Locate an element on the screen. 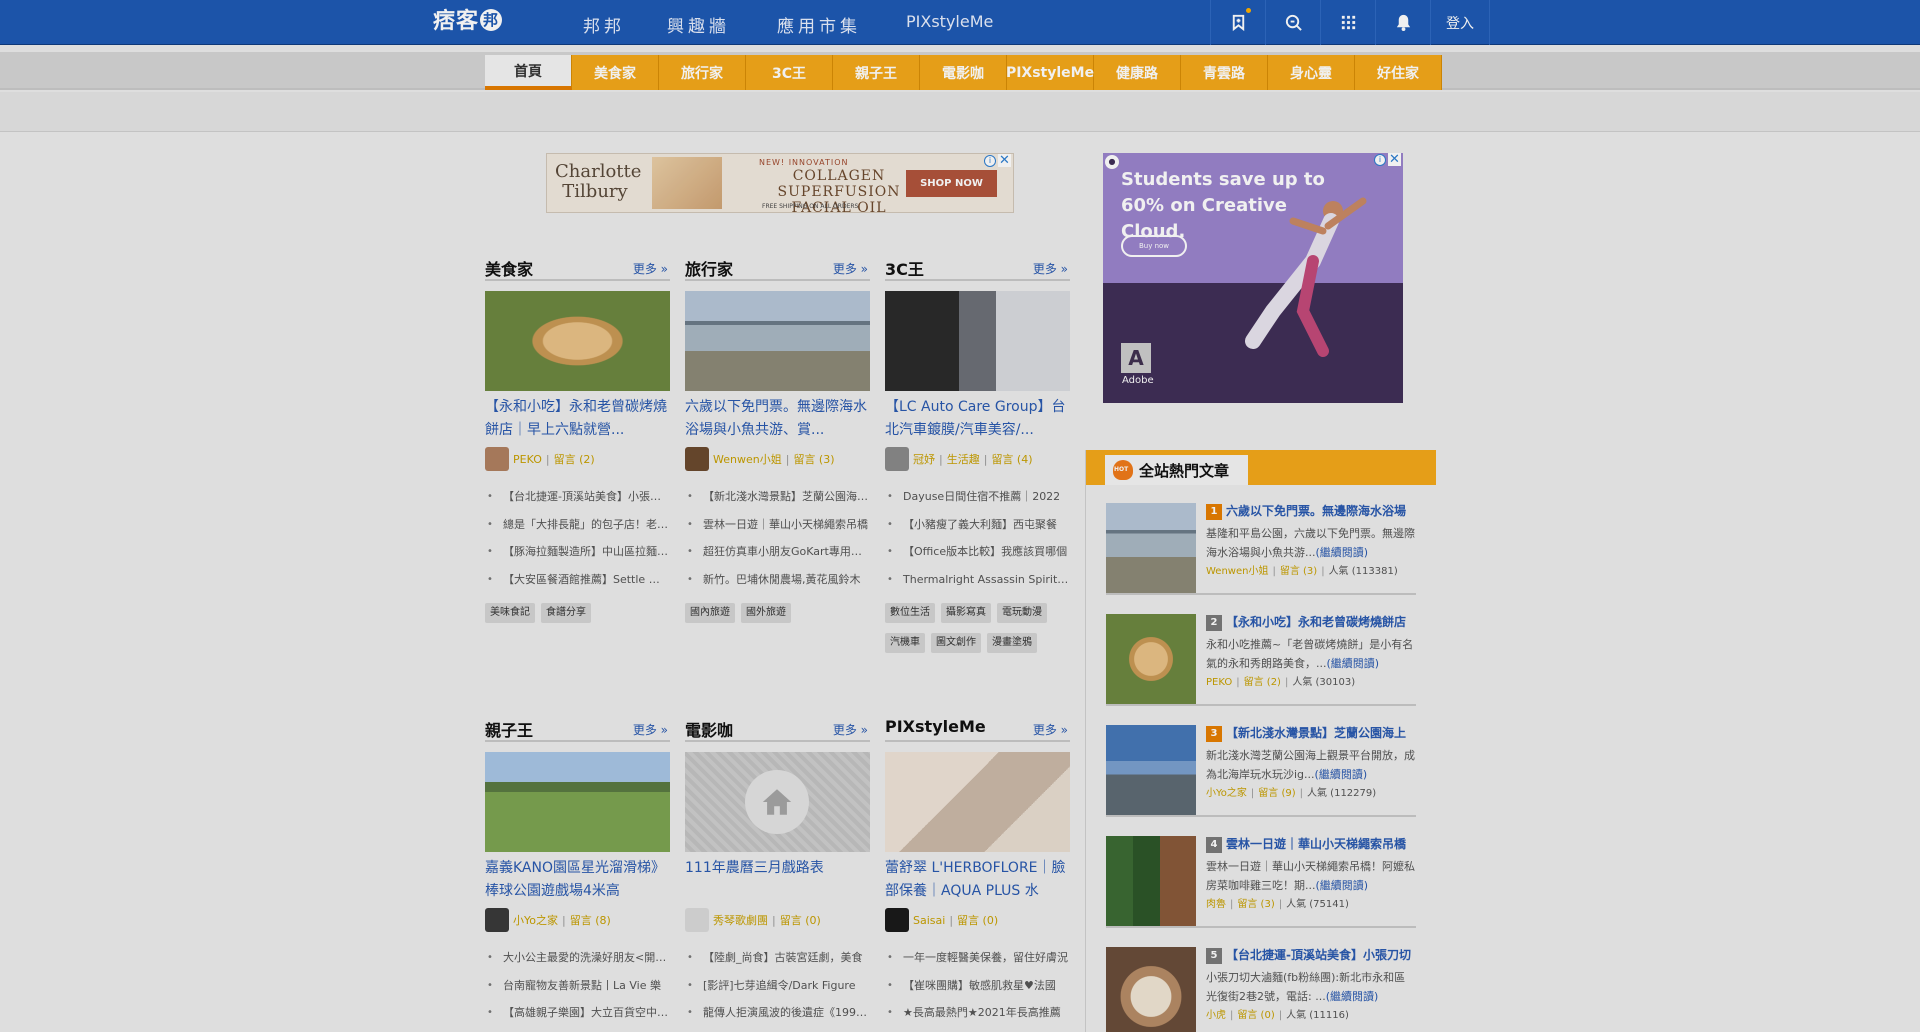 The image size is (1920, 1032). ad-buy-now-button: Buy now is located at coordinates (1154, 246).